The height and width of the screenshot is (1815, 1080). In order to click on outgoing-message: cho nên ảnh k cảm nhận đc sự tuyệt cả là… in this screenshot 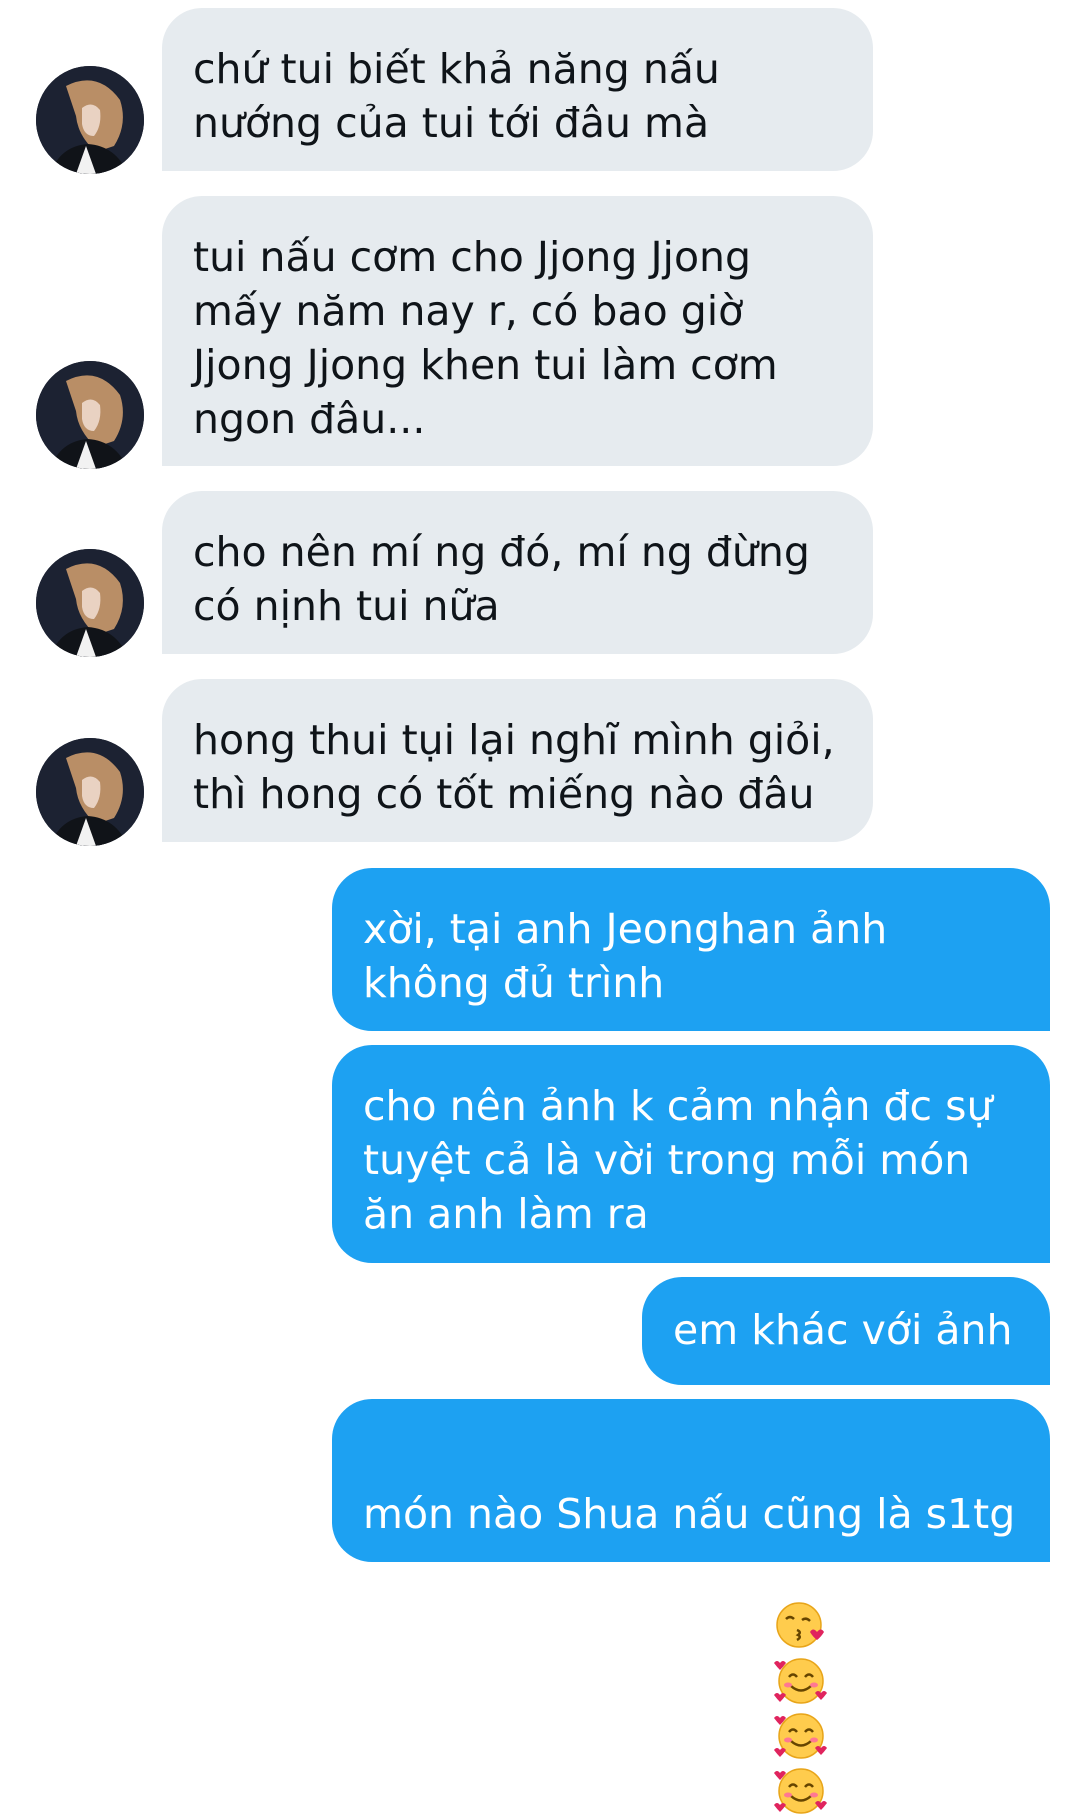, I will do `click(691, 1154)`.